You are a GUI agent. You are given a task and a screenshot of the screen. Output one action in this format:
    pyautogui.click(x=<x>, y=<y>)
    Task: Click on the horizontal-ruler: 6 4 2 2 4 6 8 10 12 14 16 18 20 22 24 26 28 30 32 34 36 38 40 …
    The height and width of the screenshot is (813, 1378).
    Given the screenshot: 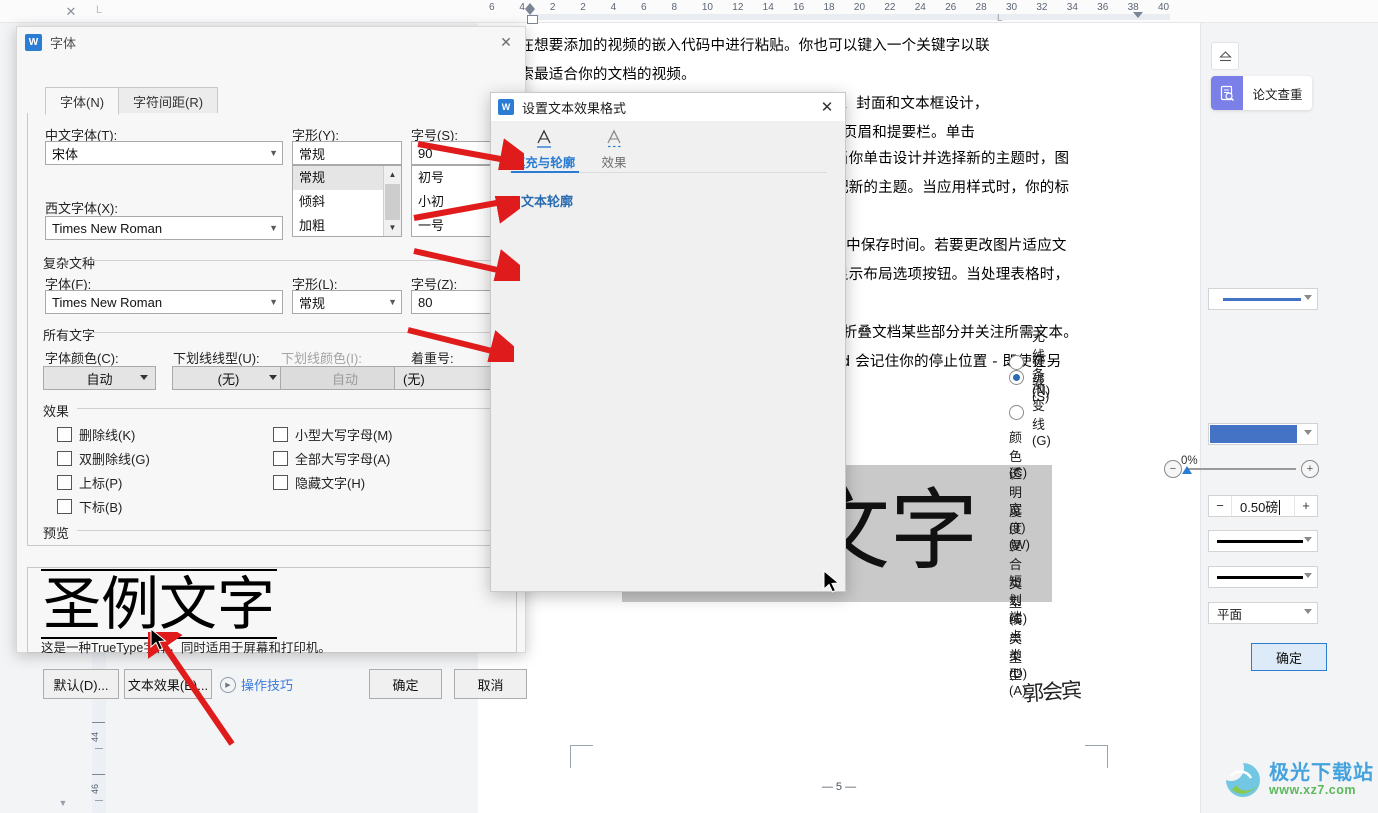 What is the action you would take?
    pyautogui.click(x=689, y=12)
    